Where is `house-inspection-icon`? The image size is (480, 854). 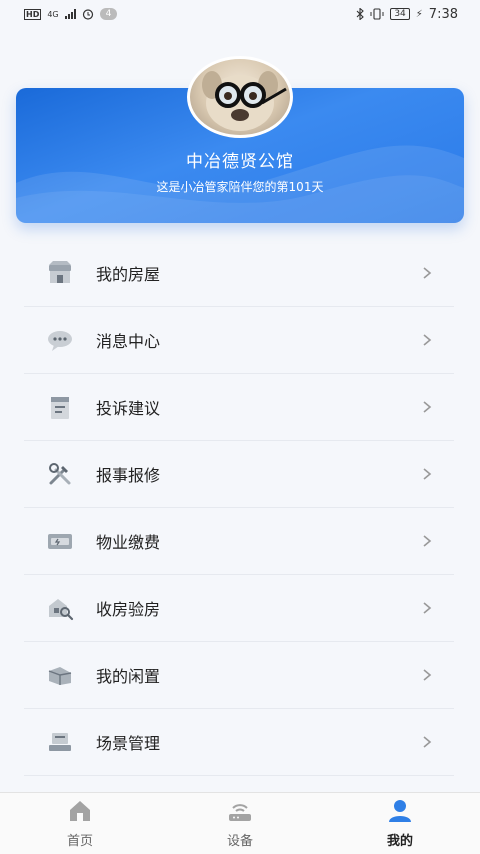
house-inspection-icon is located at coordinates (60, 608).